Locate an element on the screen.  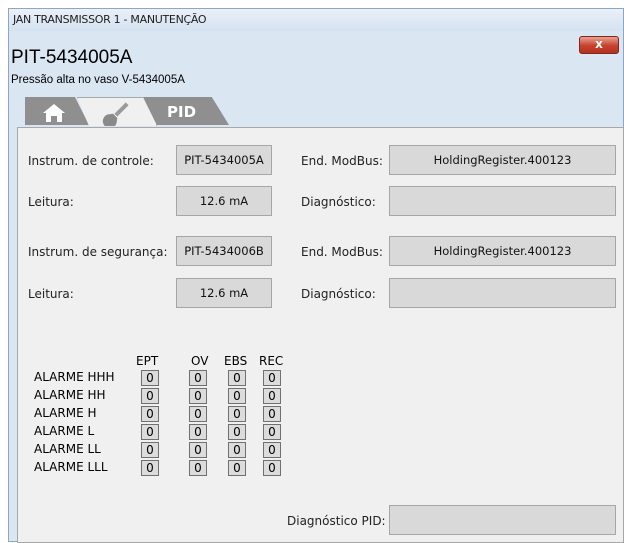
alarm-row-label: ALARME H is located at coordinates (65, 413).